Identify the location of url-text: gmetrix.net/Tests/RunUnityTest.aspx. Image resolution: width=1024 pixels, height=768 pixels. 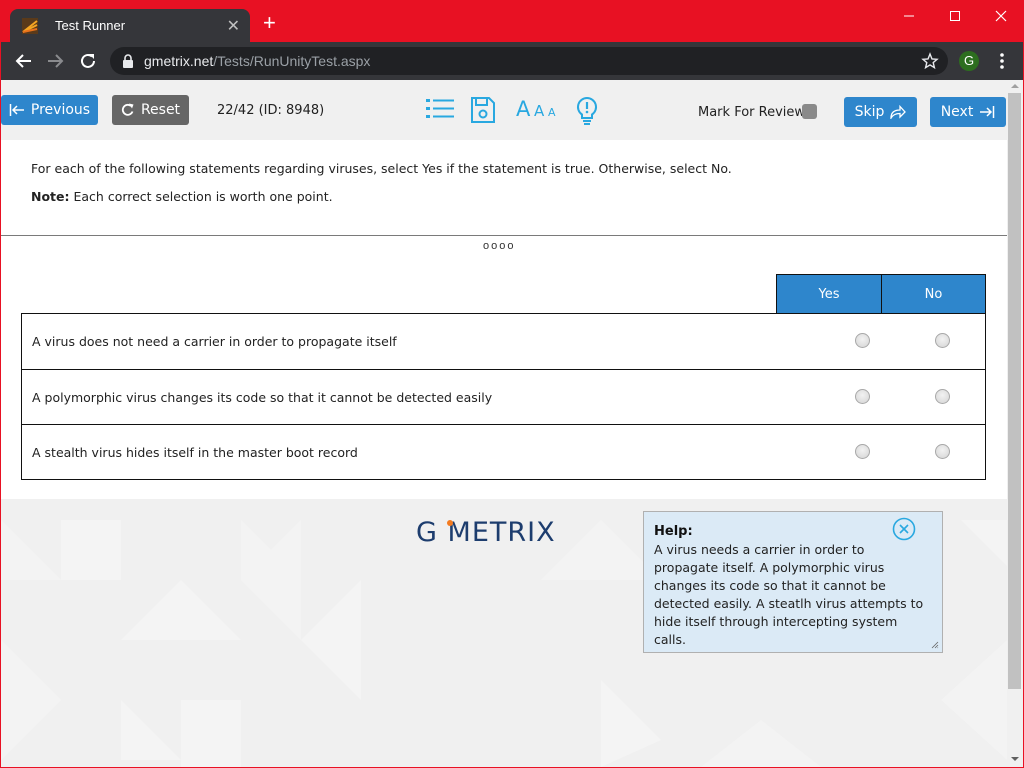
(257, 61).